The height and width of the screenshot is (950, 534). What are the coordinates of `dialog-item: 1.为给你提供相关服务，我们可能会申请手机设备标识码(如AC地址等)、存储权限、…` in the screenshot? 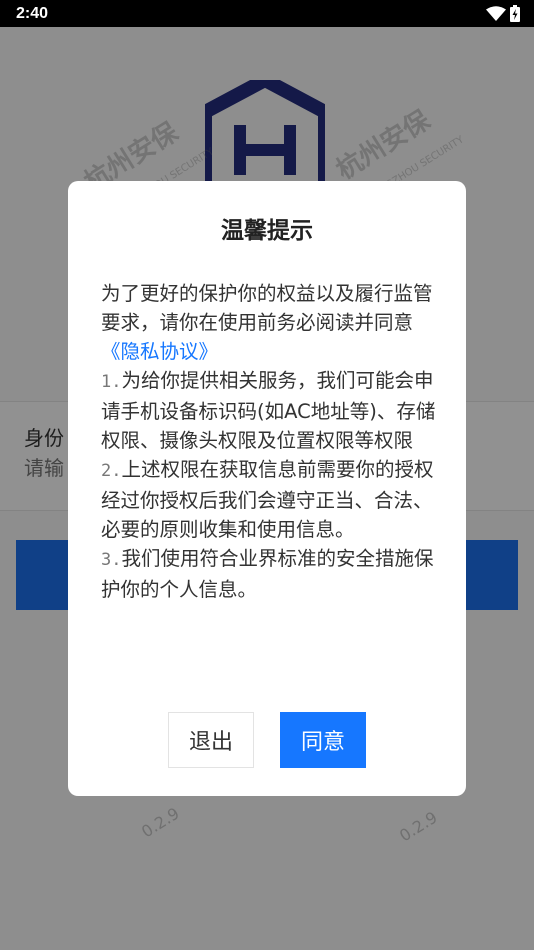 It's located at (269, 410).